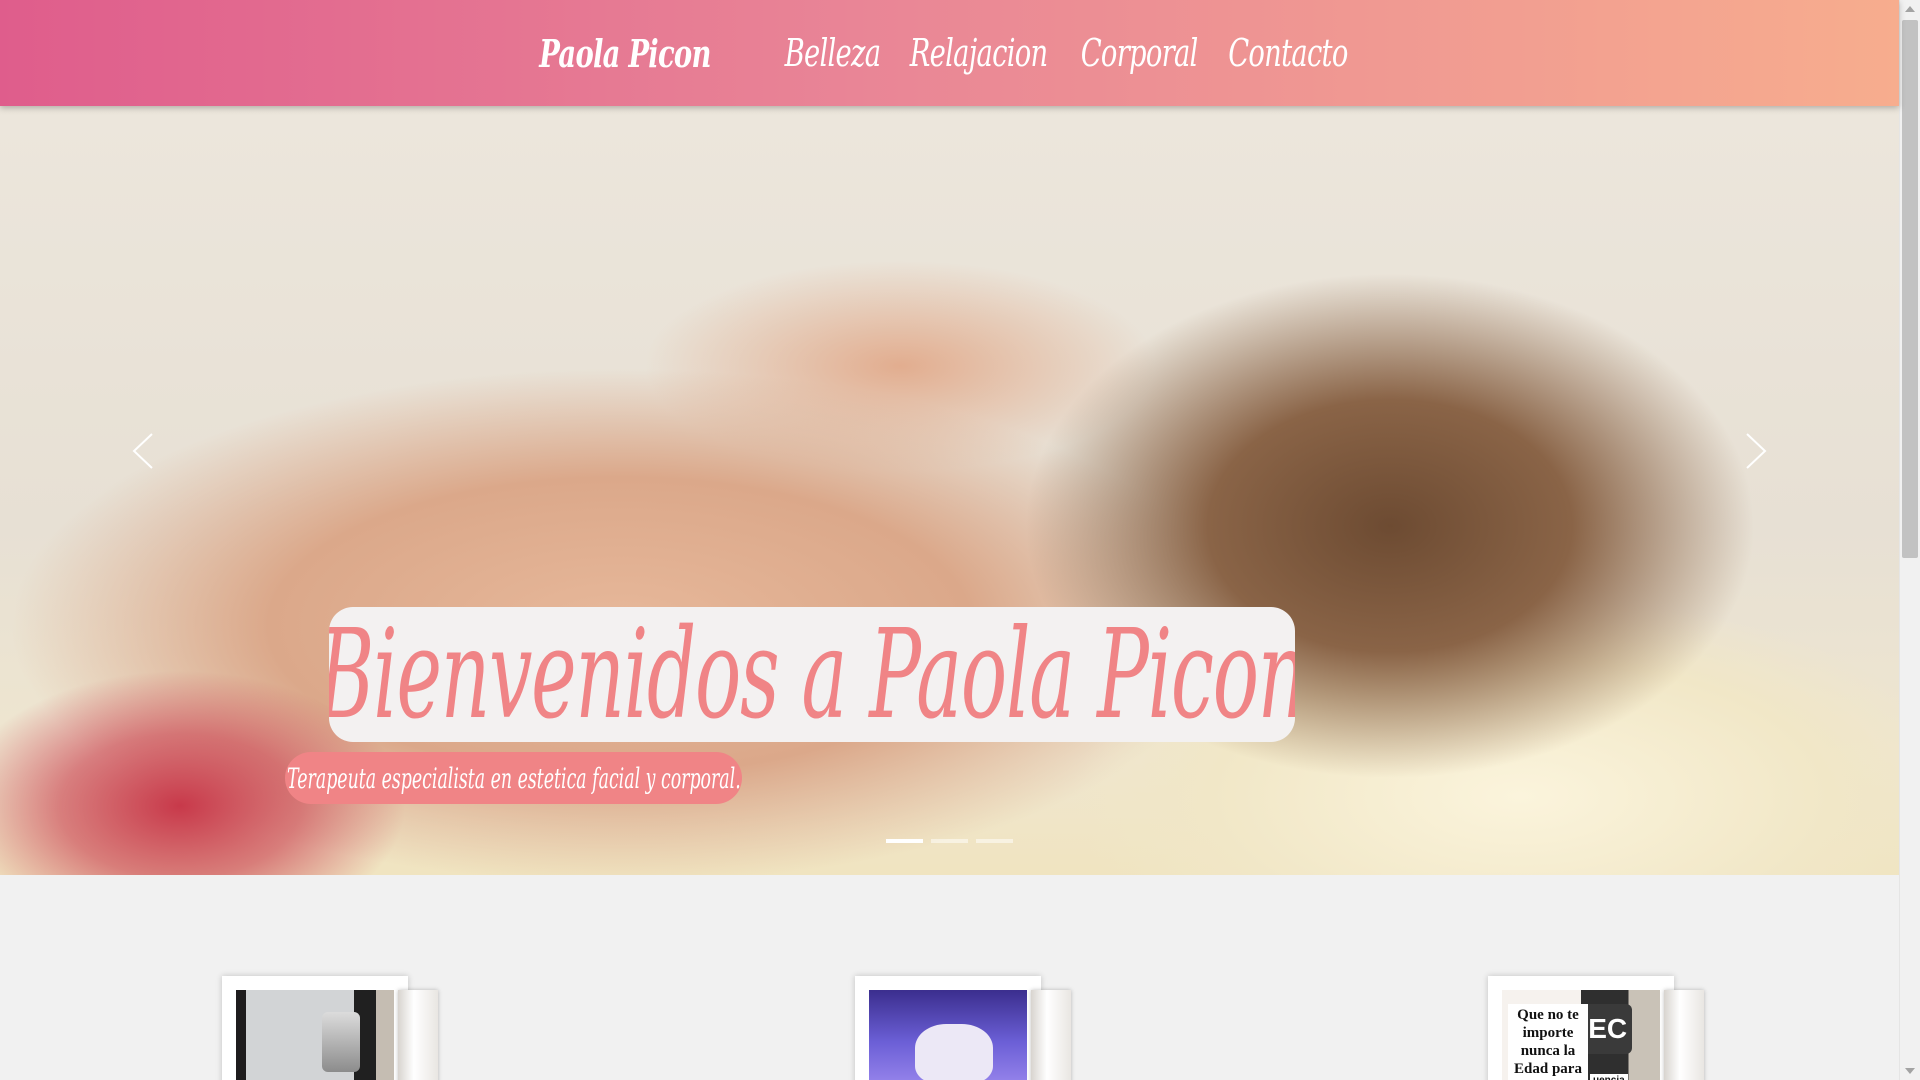 The height and width of the screenshot is (1080, 1920). What do you see at coordinates (1910, 1071) in the screenshot?
I see `scroll-down-arrow-icon` at bounding box center [1910, 1071].